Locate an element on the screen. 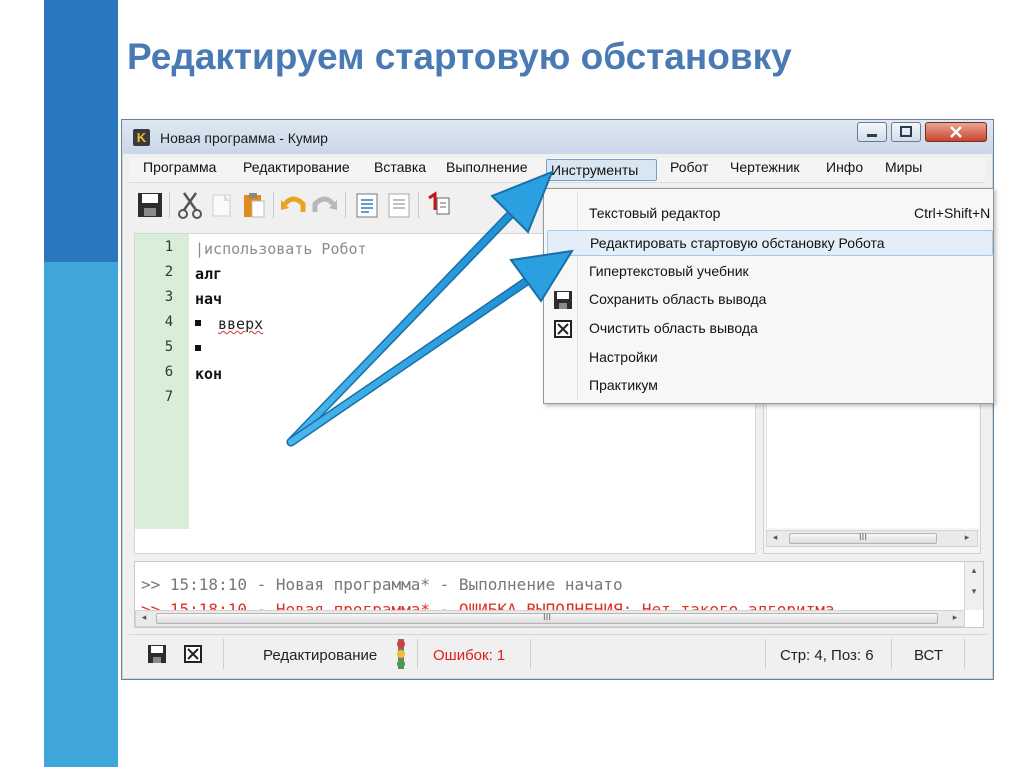 The width and height of the screenshot is (1024, 767). close-button is located at coordinates (956, 132).